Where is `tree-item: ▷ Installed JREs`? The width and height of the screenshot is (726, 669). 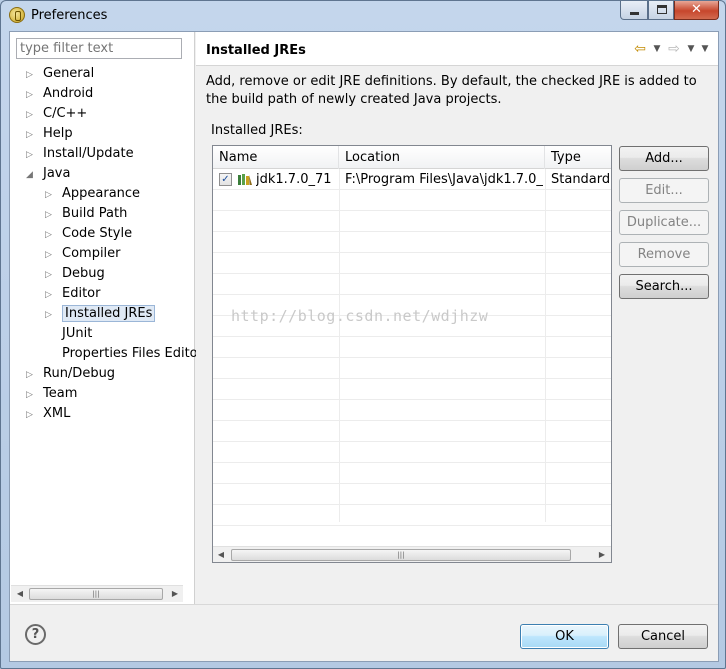
tree-item: ▷ Installed JREs is located at coordinates (99, 314).